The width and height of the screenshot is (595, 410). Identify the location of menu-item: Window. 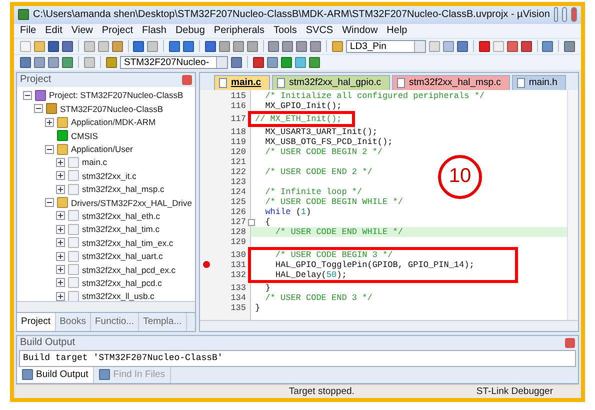
(360, 30).